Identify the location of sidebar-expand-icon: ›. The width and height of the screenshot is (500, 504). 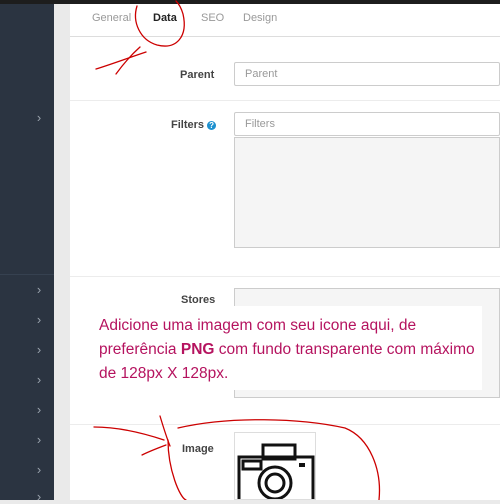
(39, 118).